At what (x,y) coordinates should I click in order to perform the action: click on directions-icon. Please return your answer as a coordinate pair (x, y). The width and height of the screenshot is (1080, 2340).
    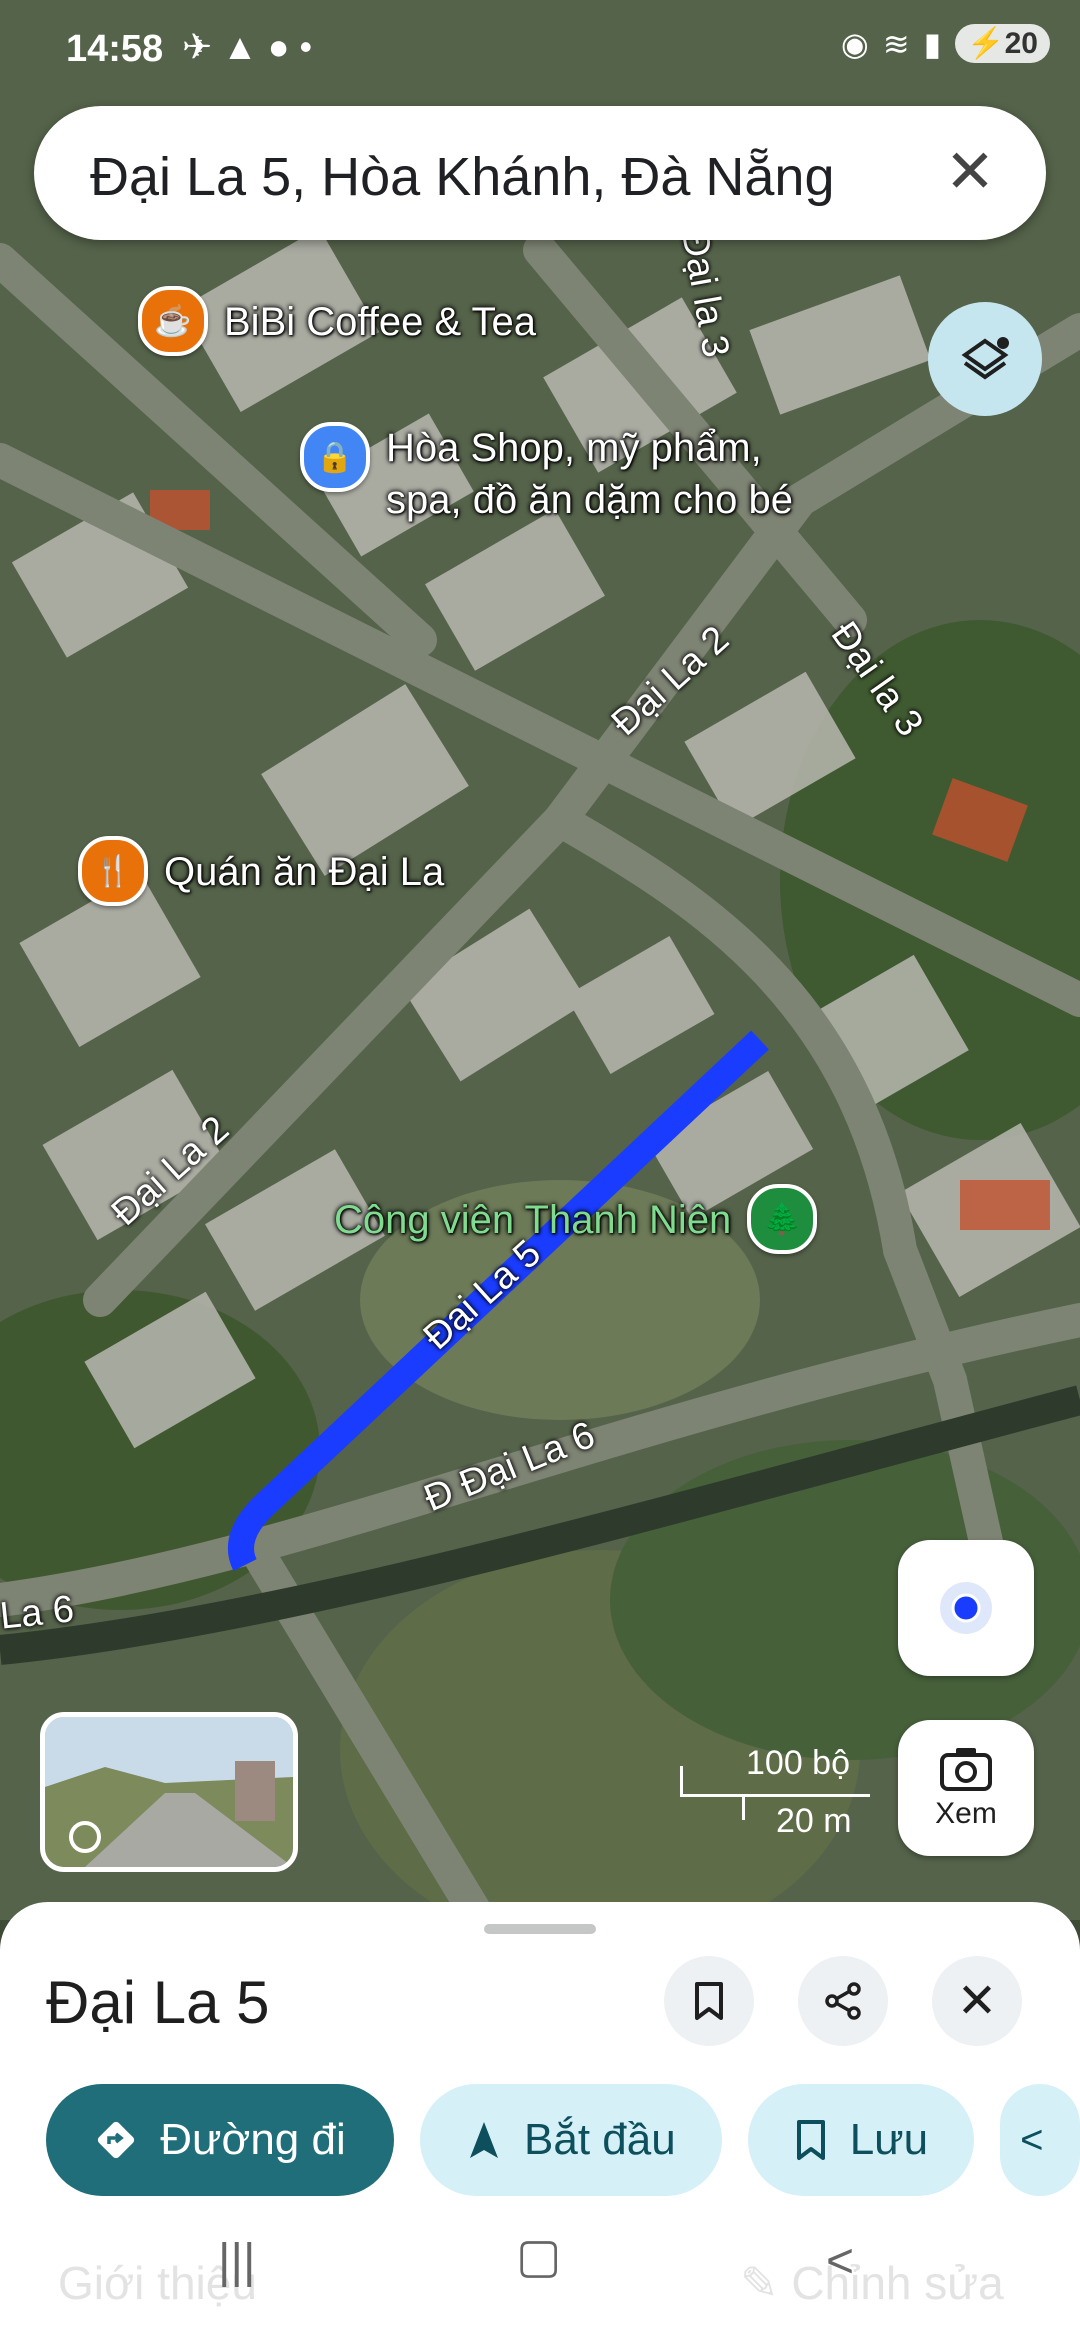
    Looking at the image, I should click on (116, 2140).